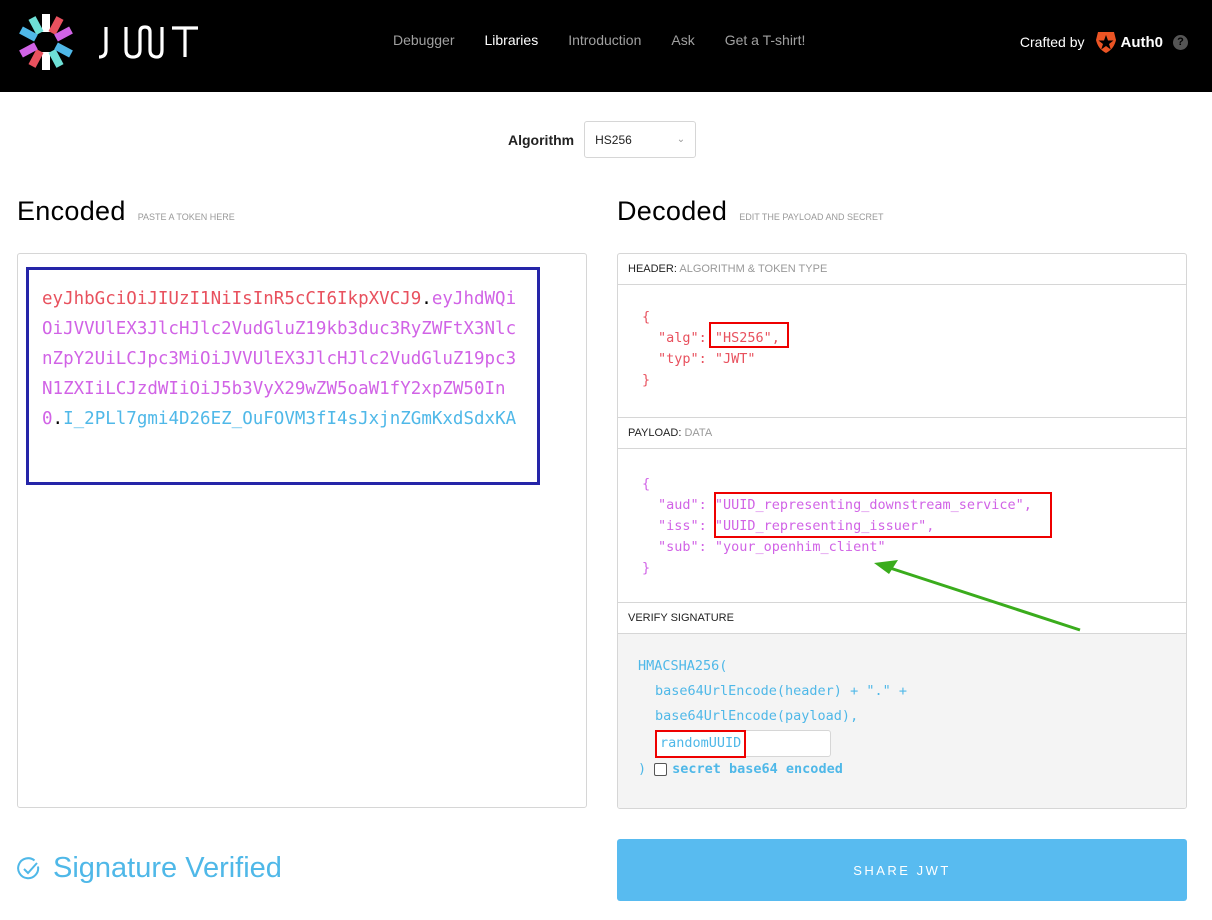  I want to click on share-jwt-button: SHARE JWT, so click(902, 870).